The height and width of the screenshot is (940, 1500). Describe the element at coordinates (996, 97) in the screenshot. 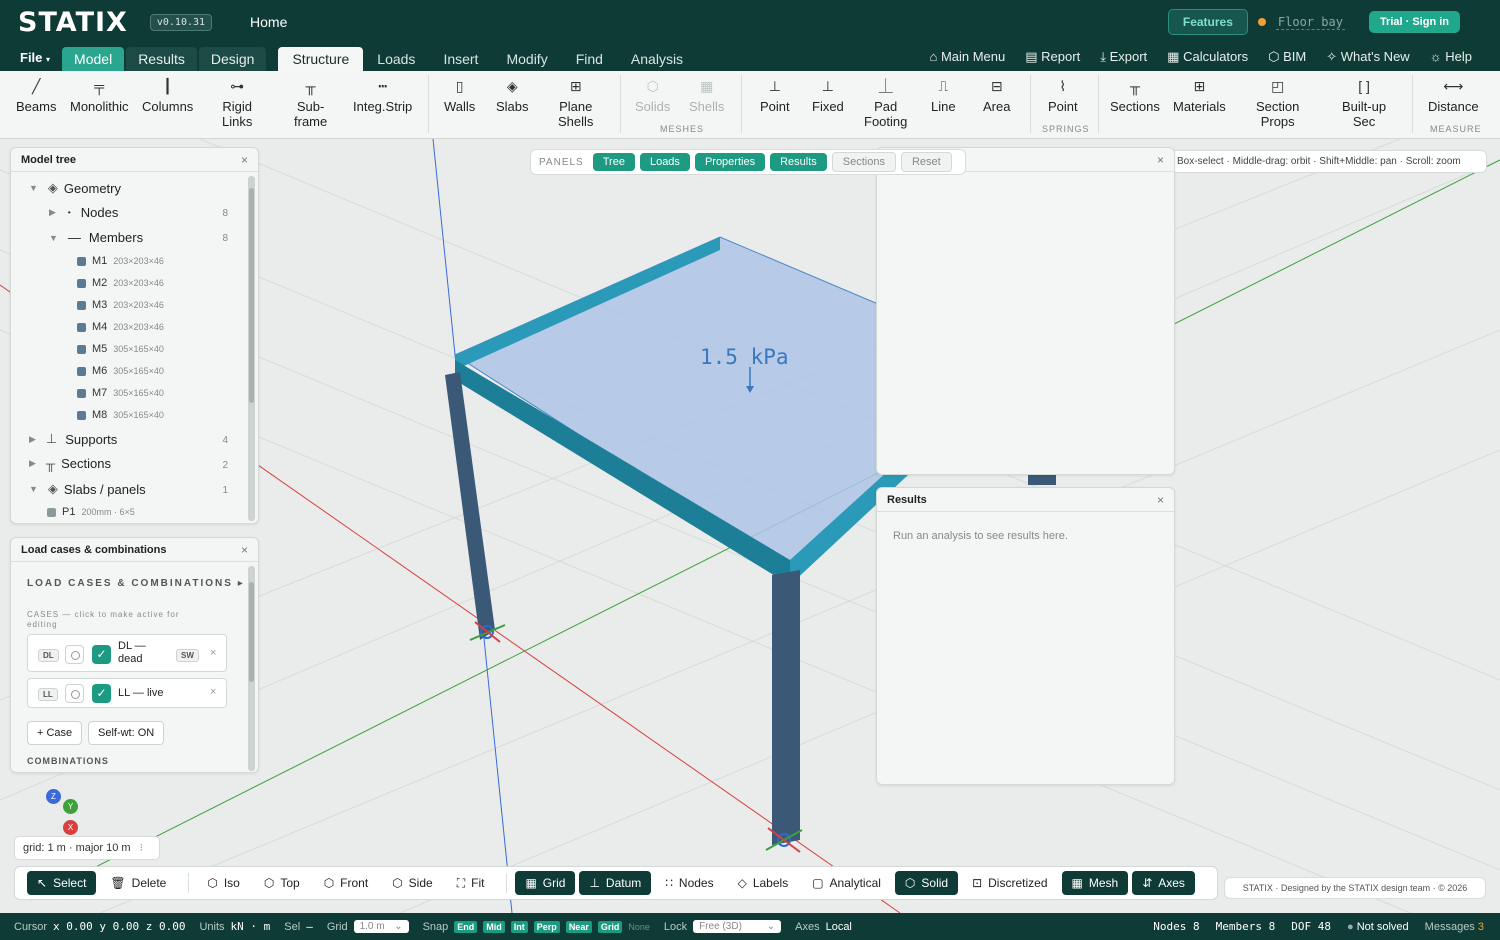

I see `area-support-button: ⊟ Area` at that location.